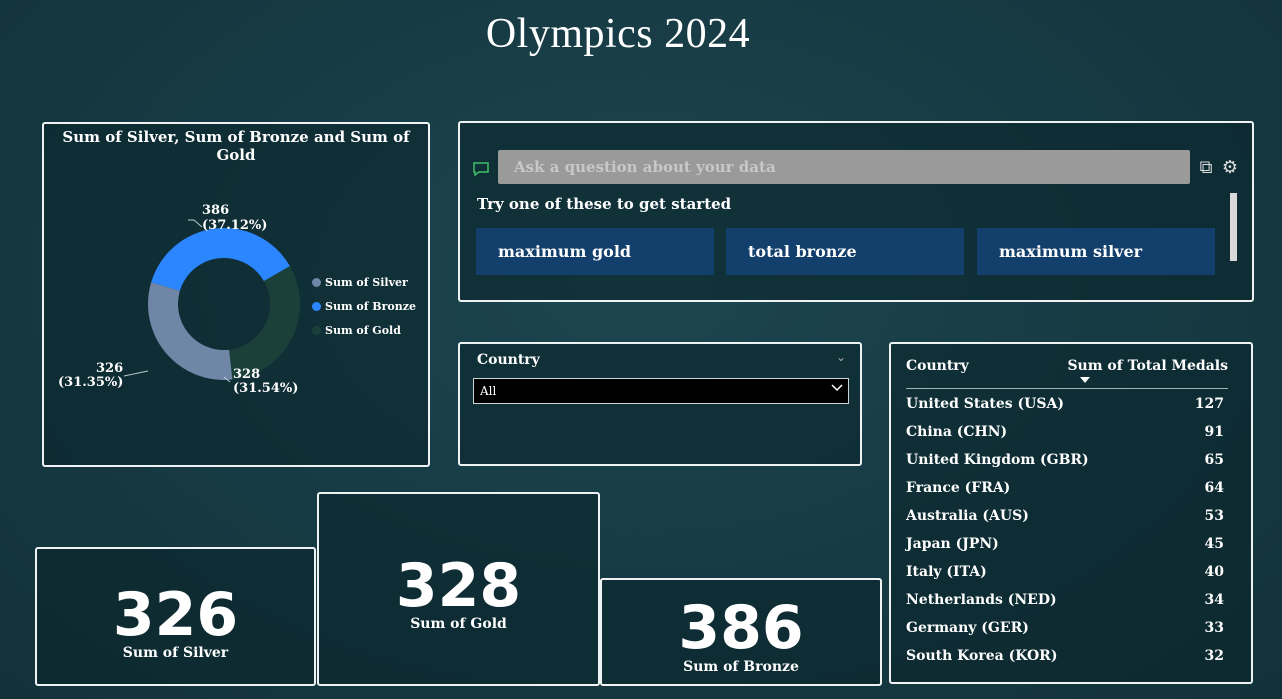  What do you see at coordinates (508, 360) in the screenshot?
I see `slicer-label: Country` at bounding box center [508, 360].